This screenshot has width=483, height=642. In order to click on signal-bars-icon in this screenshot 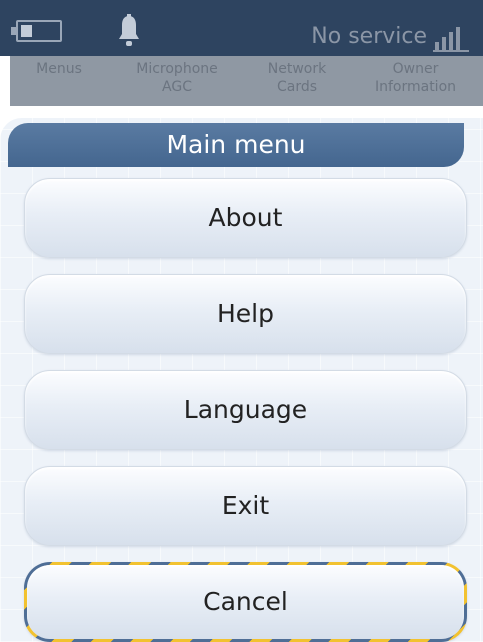, I will do `click(451, 39)`.